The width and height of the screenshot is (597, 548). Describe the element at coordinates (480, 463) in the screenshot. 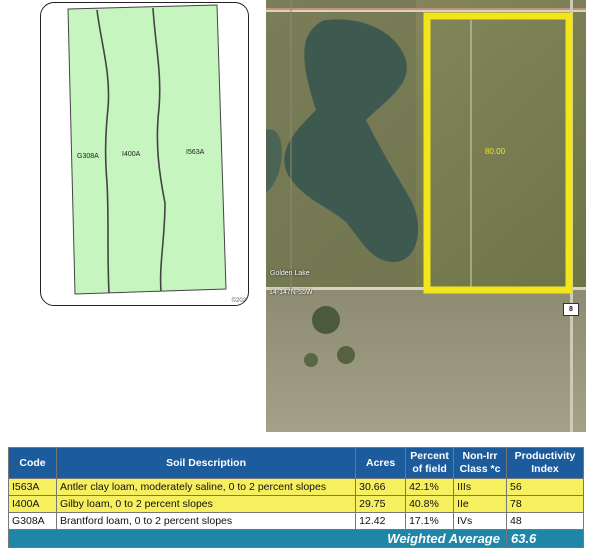

I see `header-class: Non-Irr Class *c` at that location.